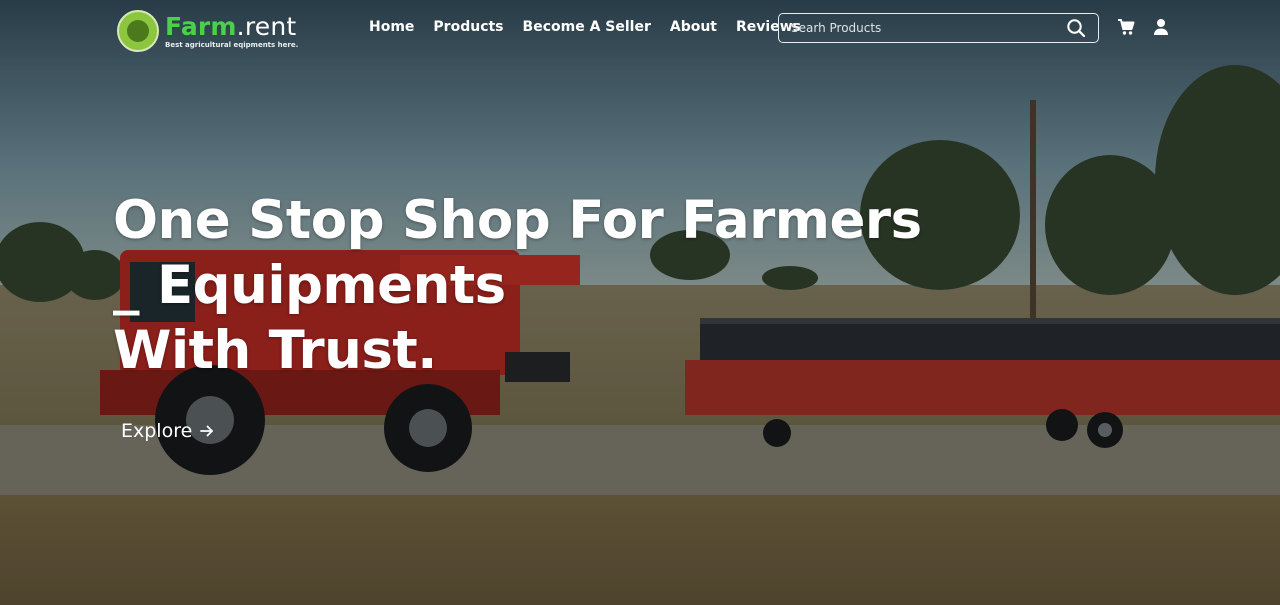  What do you see at coordinates (1161, 27) in the screenshot?
I see `user-icon` at bounding box center [1161, 27].